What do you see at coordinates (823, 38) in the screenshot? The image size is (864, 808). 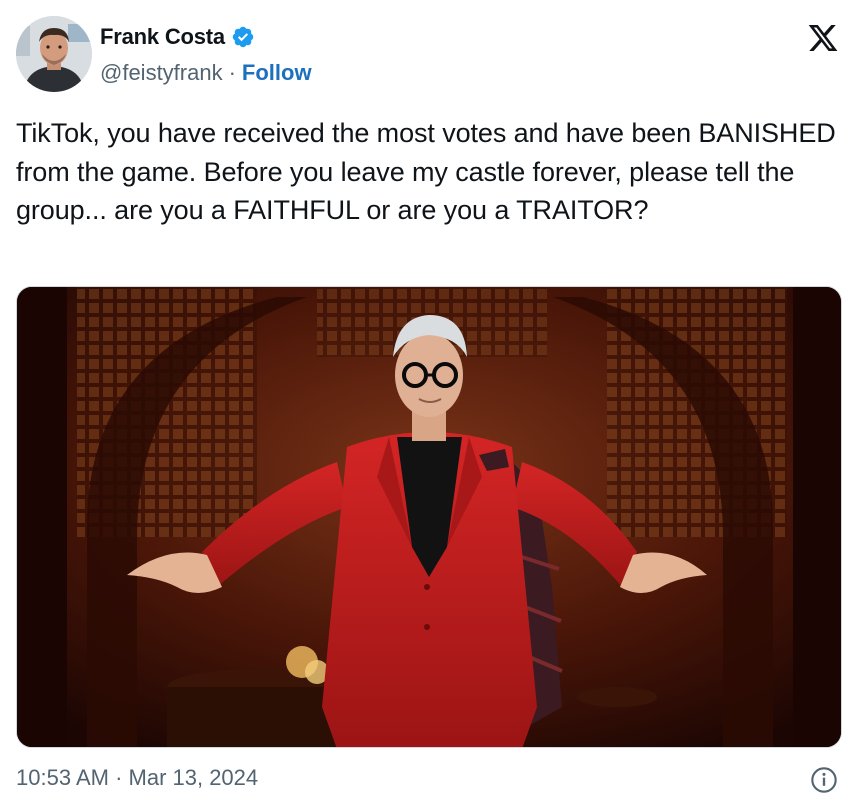 I see `x-logo-icon` at bounding box center [823, 38].